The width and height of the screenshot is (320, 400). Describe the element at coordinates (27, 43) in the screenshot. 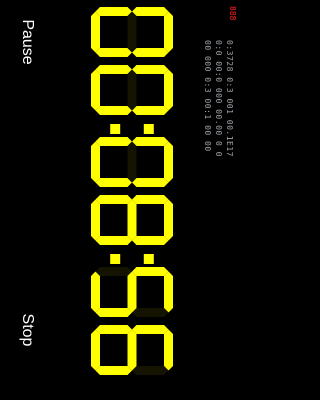

I see `pause-button: Pause` at that location.